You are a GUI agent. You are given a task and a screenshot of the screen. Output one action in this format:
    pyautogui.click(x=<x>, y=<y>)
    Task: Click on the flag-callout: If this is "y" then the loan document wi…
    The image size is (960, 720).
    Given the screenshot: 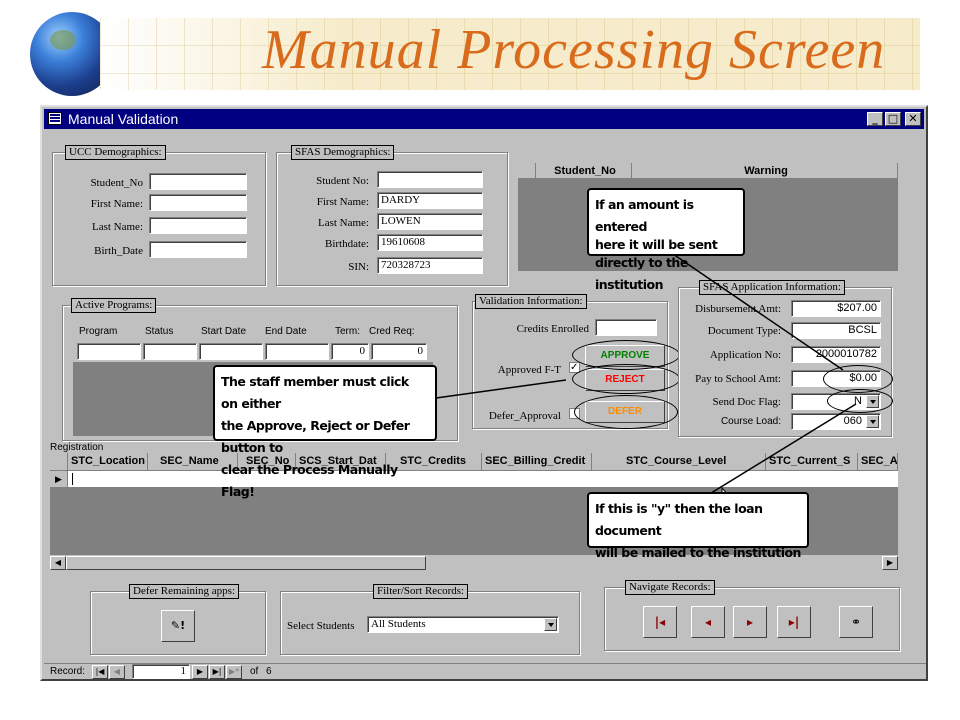 What is the action you would take?
    pyautogui.click(x=698, y=526)
    